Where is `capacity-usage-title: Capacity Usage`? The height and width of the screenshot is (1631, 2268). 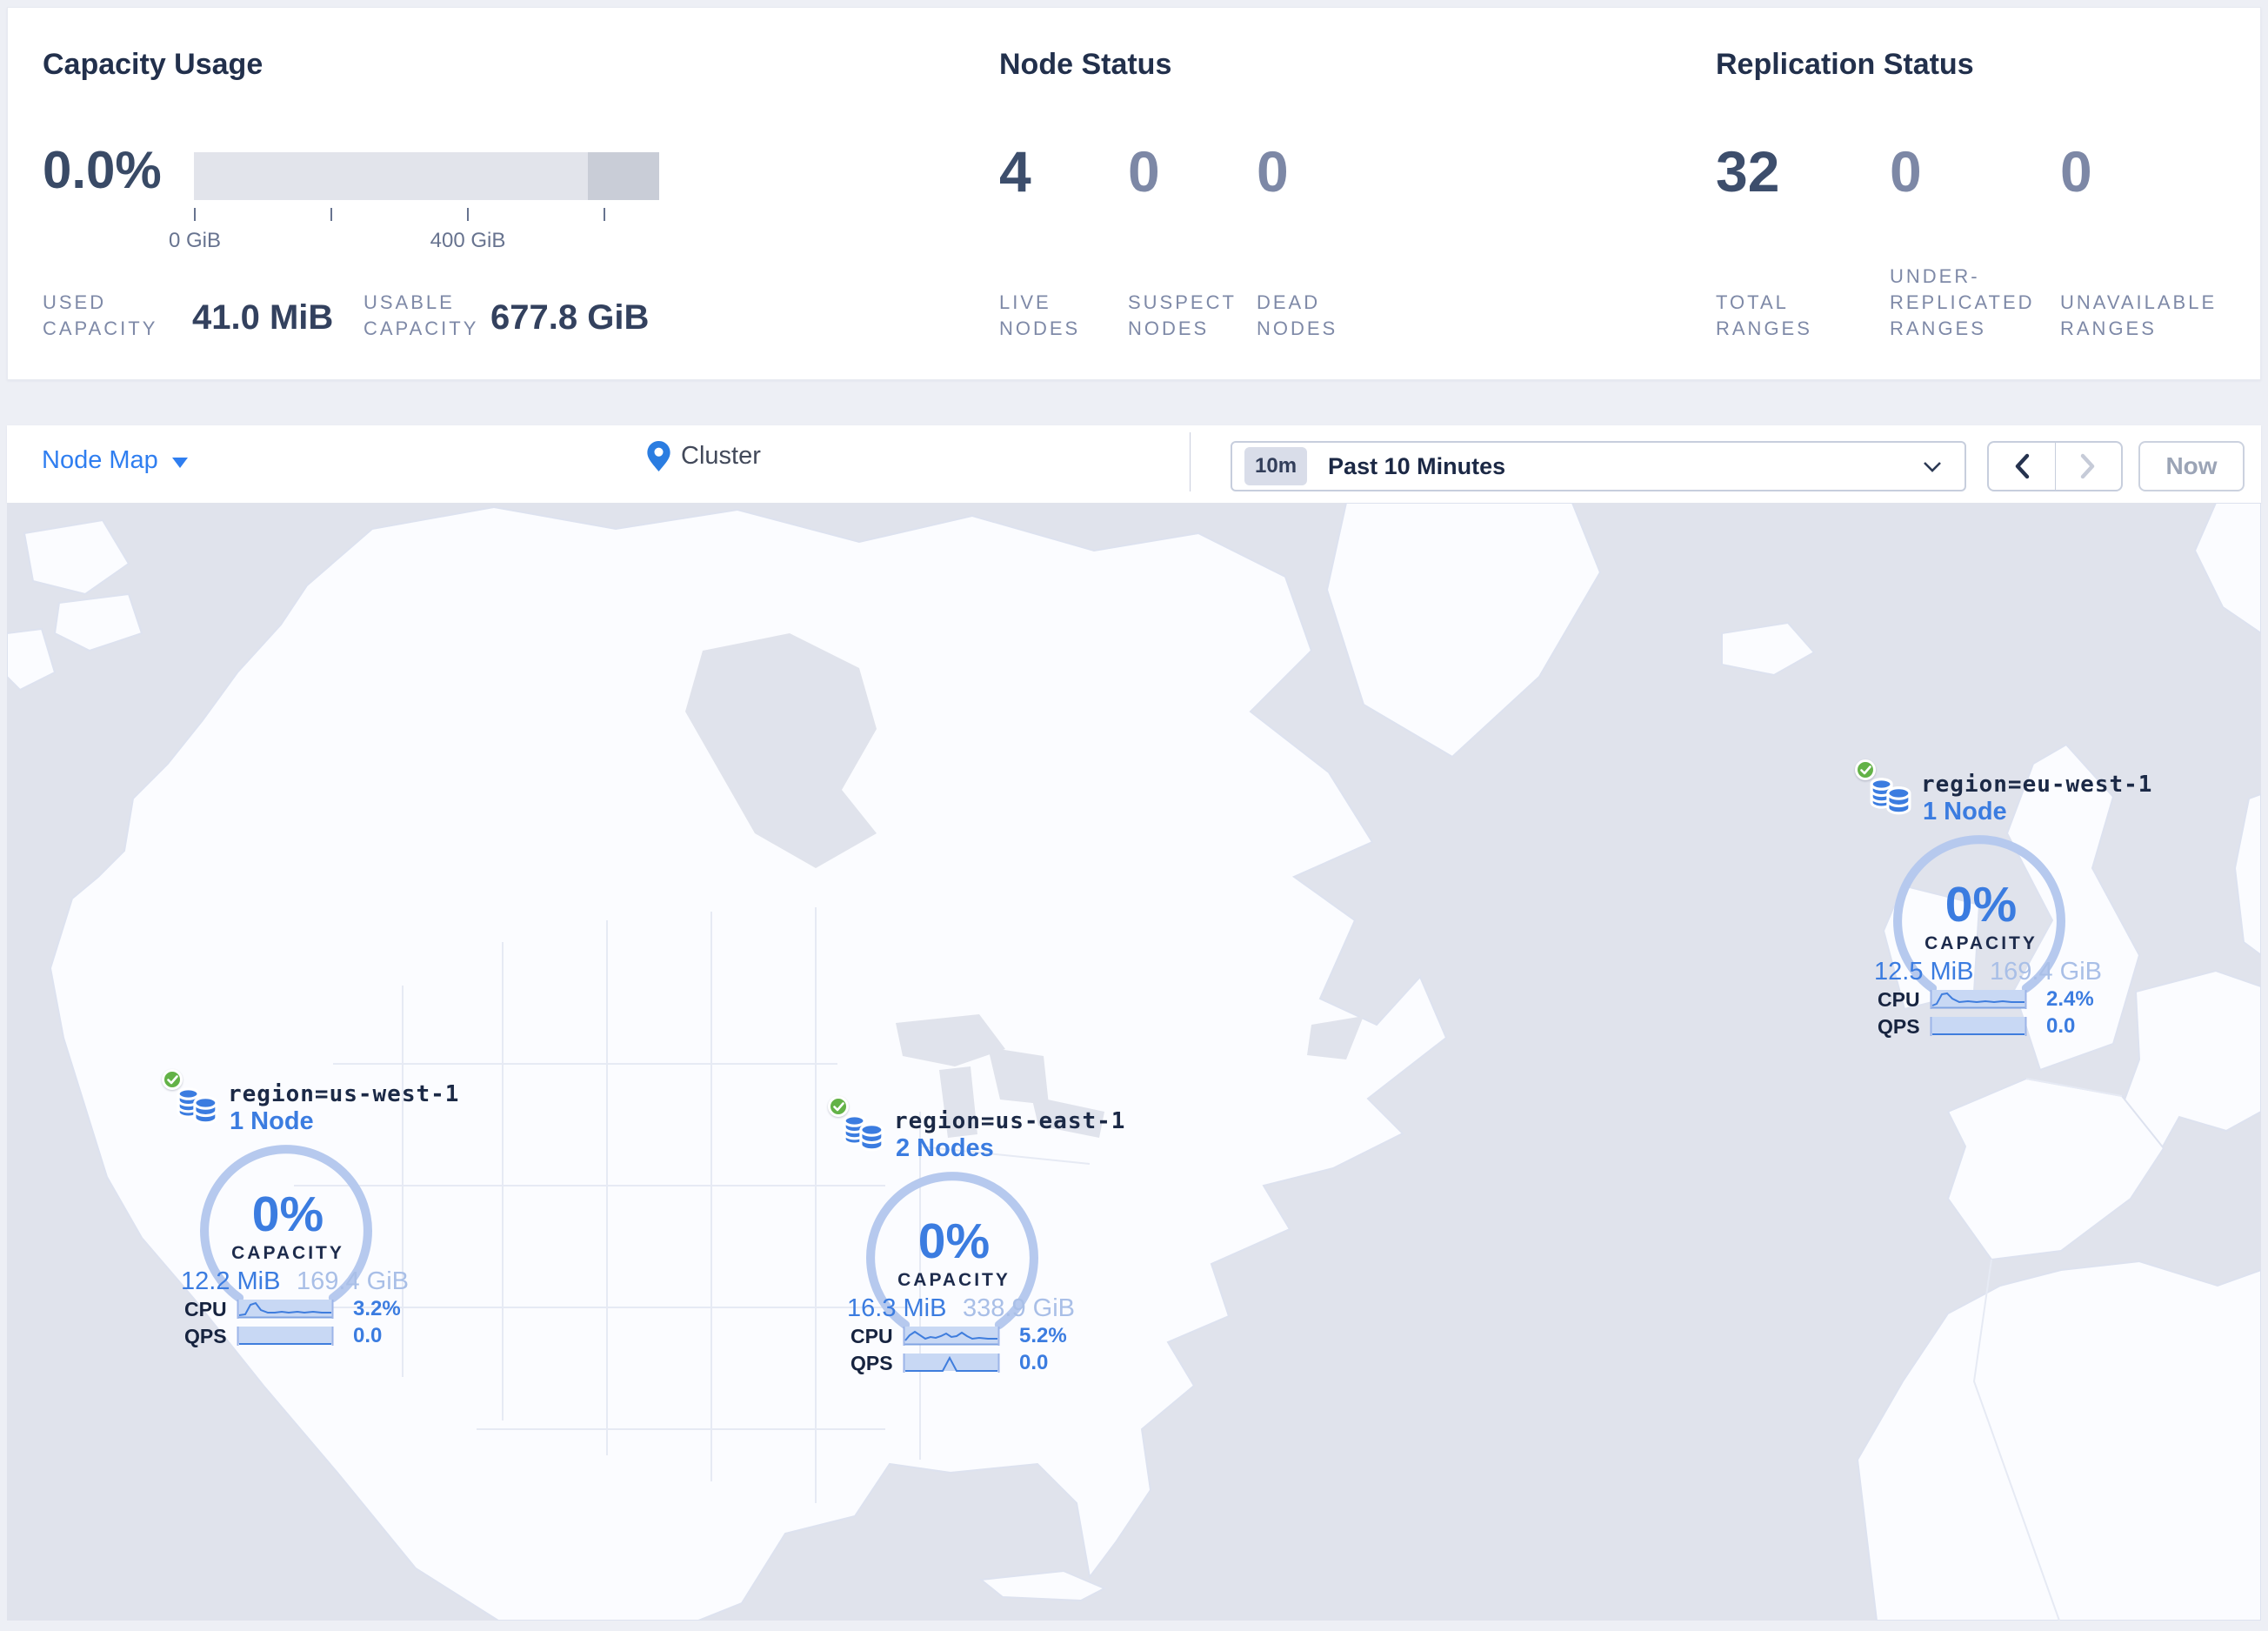
capacity-usage-title: Capacity Usage is located at coordinates (153, 64).